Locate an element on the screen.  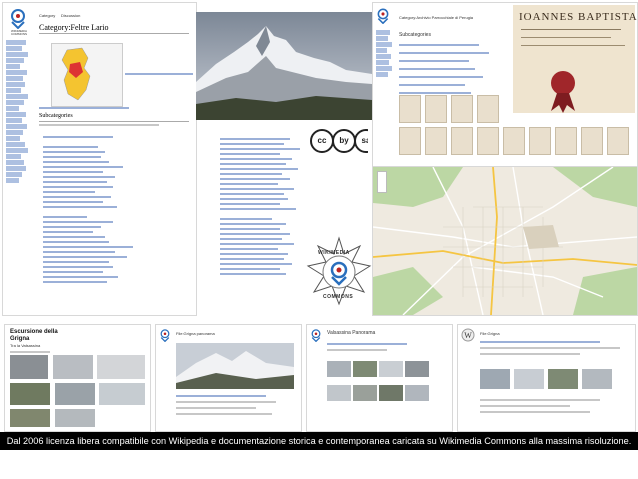
section-subcategories: Subcategories is located at coordinates (56, 116).